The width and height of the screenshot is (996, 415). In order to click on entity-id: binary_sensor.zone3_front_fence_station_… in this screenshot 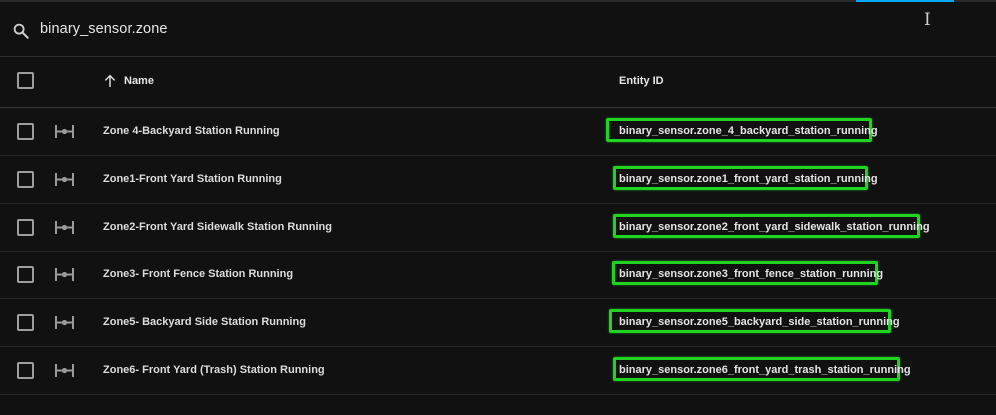, I will do `click(751, 274)`.